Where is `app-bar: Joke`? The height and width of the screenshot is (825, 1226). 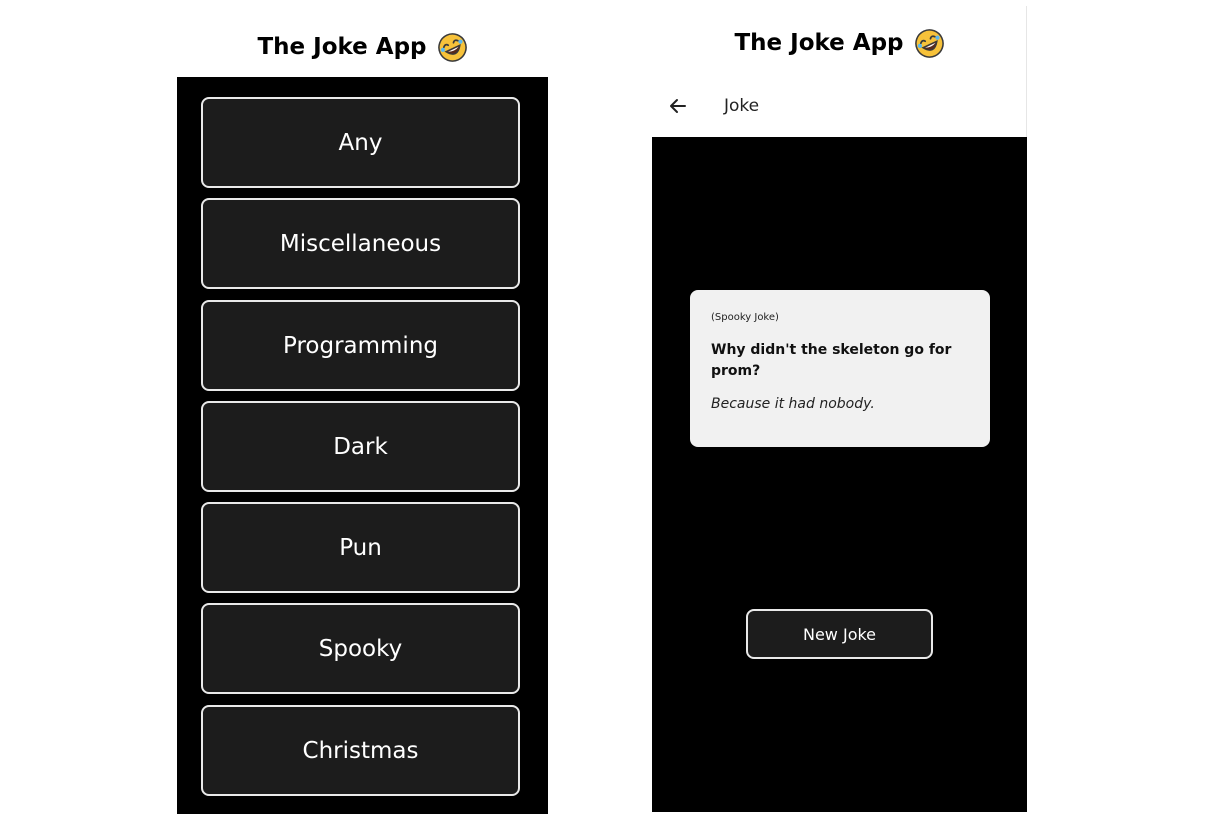 app-bar: Joke is located at coordinates (839, 106).